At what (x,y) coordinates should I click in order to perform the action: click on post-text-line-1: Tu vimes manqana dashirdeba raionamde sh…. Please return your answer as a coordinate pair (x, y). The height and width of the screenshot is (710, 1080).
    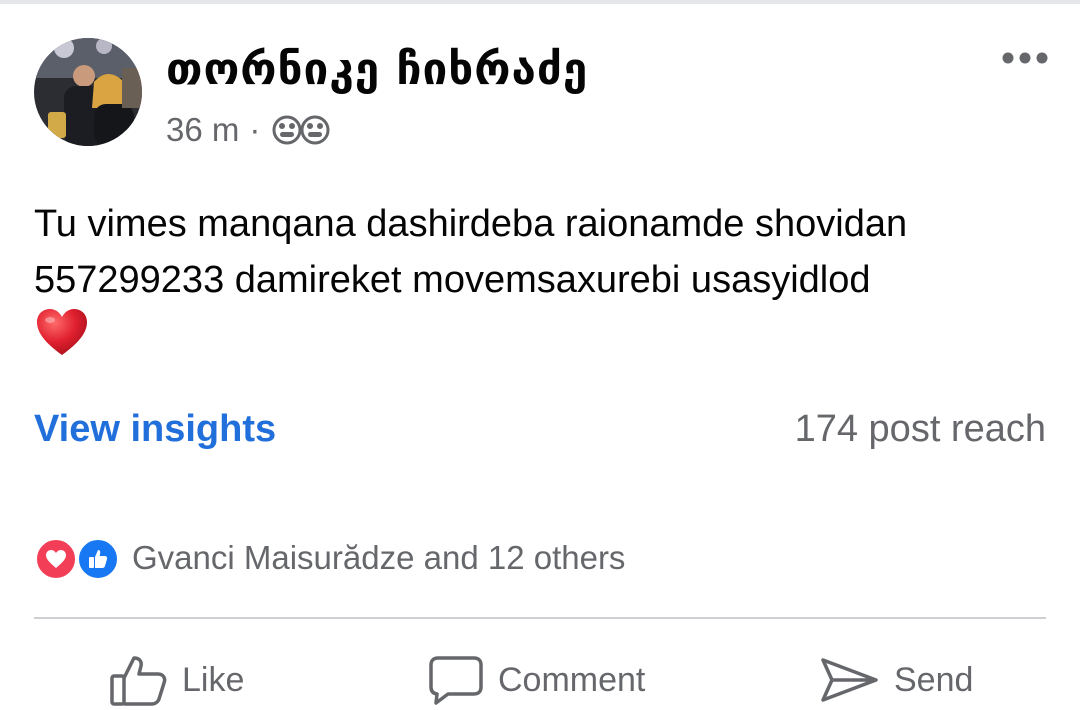
    Looking at the image, I should click on (471, 224).